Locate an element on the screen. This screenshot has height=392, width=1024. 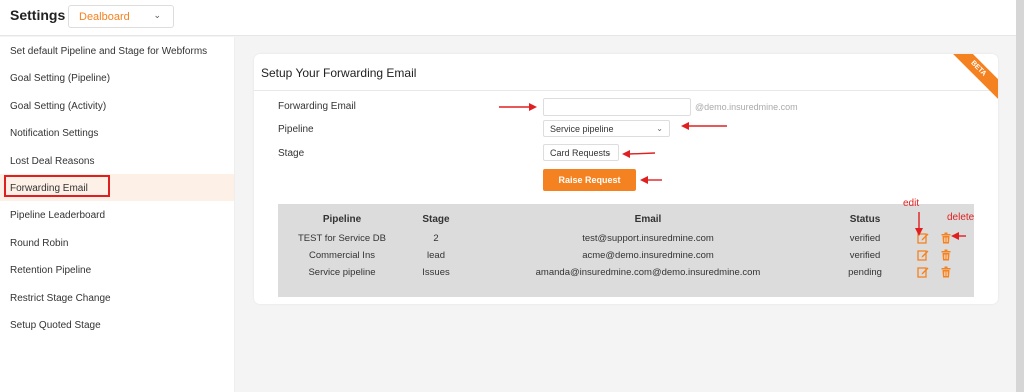
window-edge is located at coordinates (1020, 196).